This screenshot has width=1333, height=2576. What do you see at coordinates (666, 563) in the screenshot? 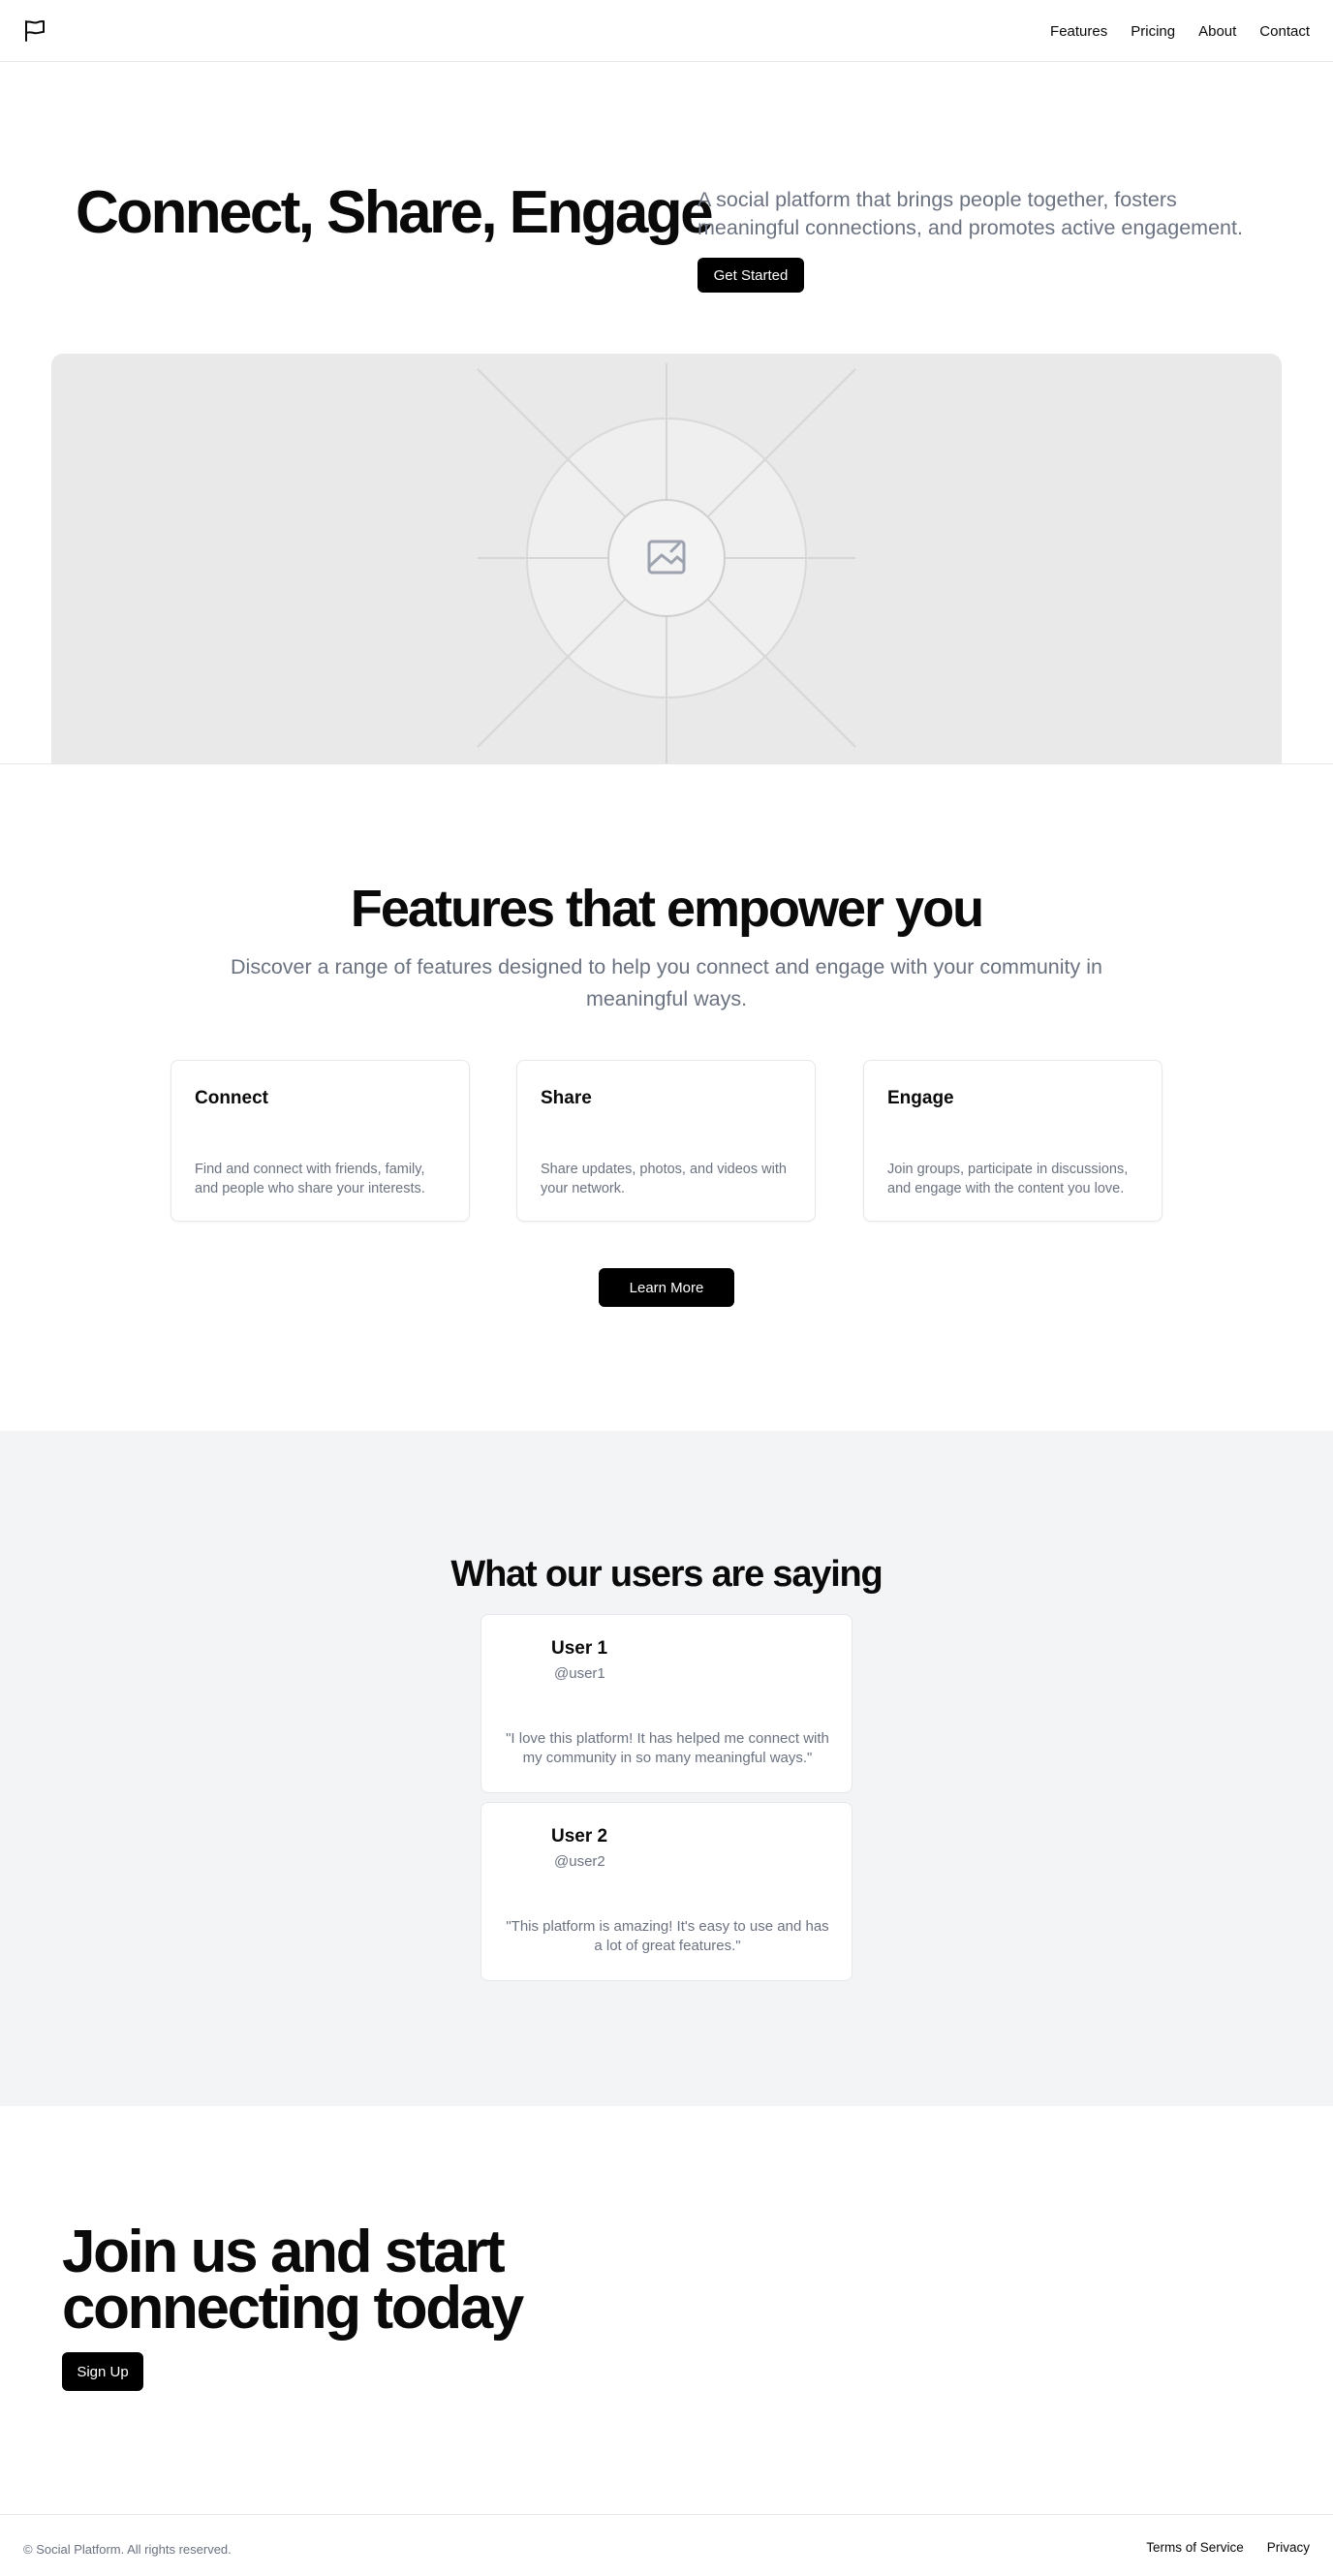
I see `placeholder-graphic` at bounding box center [666, 563].